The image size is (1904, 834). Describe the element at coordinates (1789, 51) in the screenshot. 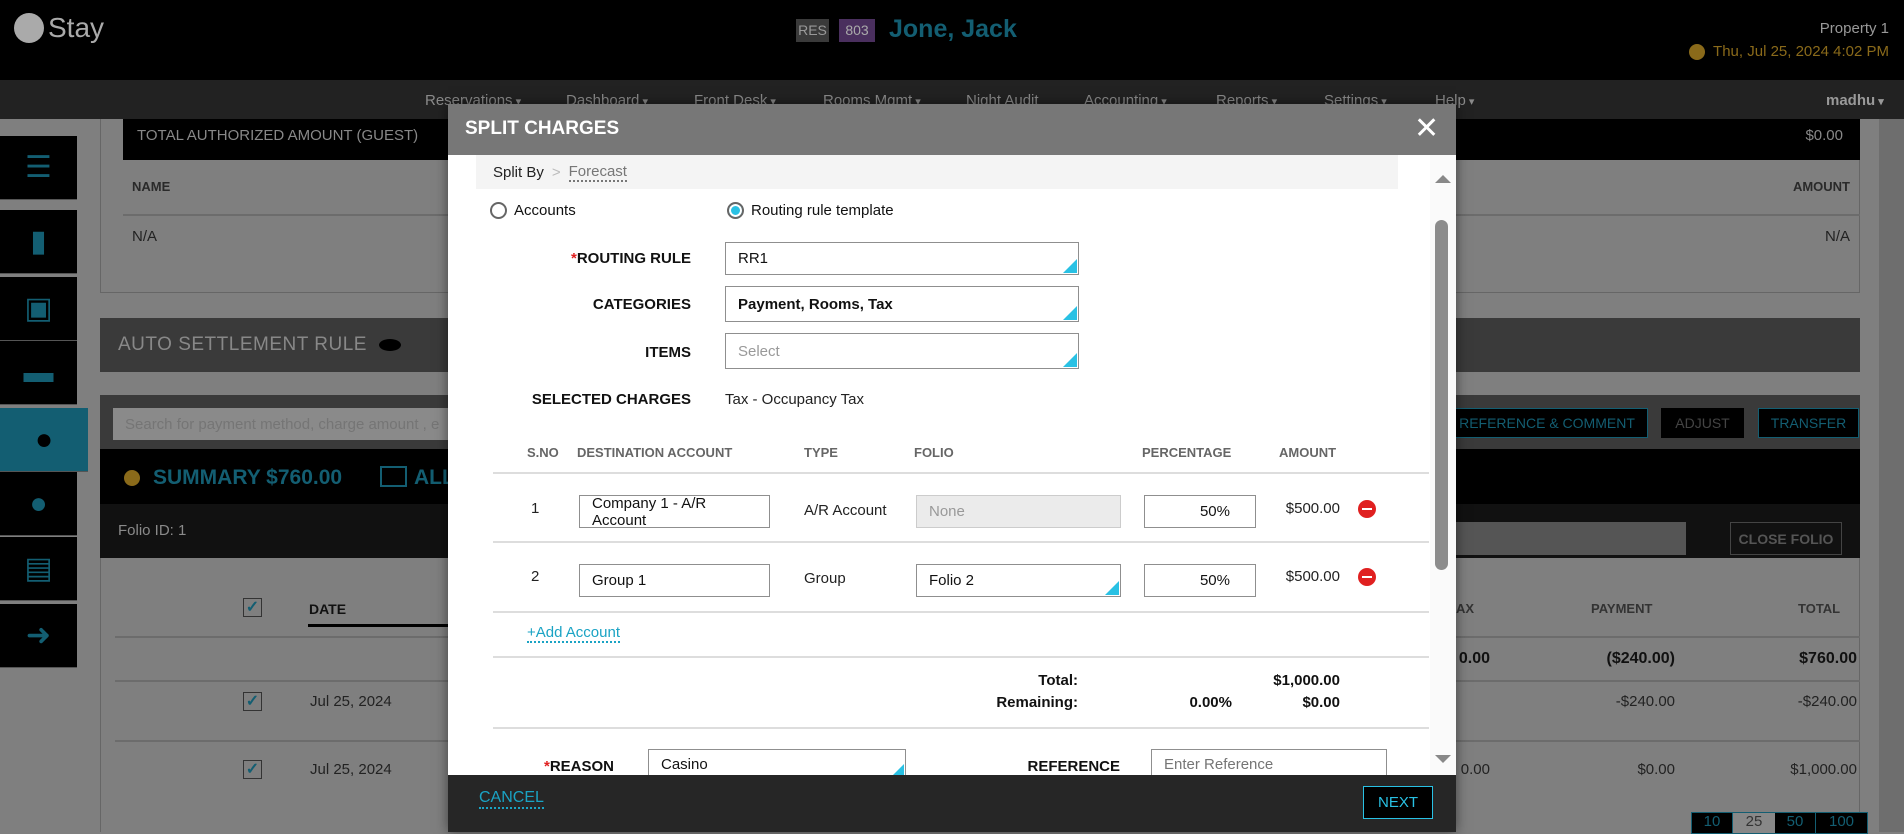

I see `business-date: Thu, Jul 25, 2024 4:02 PM` at that location.